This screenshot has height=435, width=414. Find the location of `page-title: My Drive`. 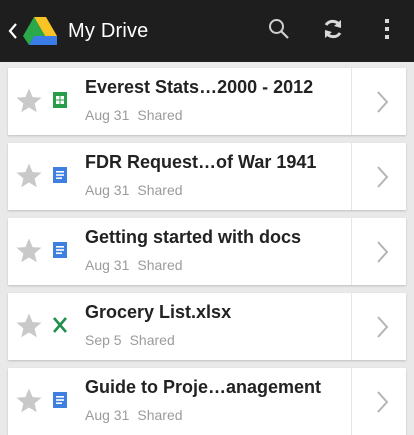

page-title: My Drive is located at coordinates (108, 30).